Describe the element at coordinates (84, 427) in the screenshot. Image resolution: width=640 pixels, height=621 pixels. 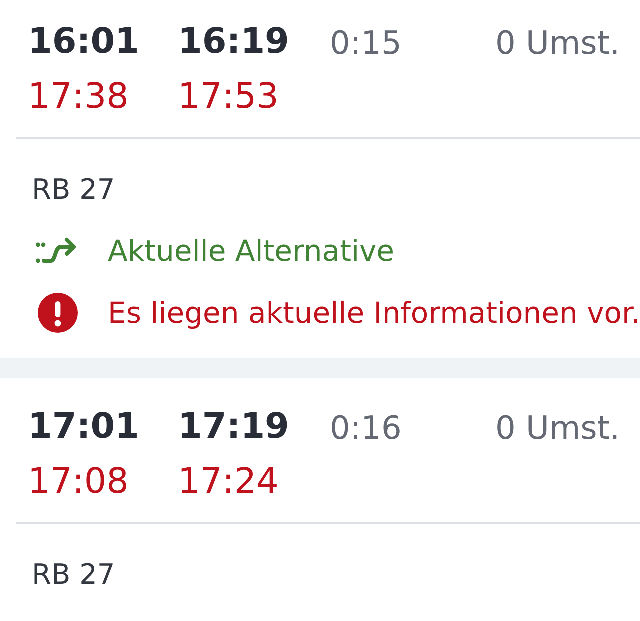
I see `planned-departure-time: 17:01` at that location.